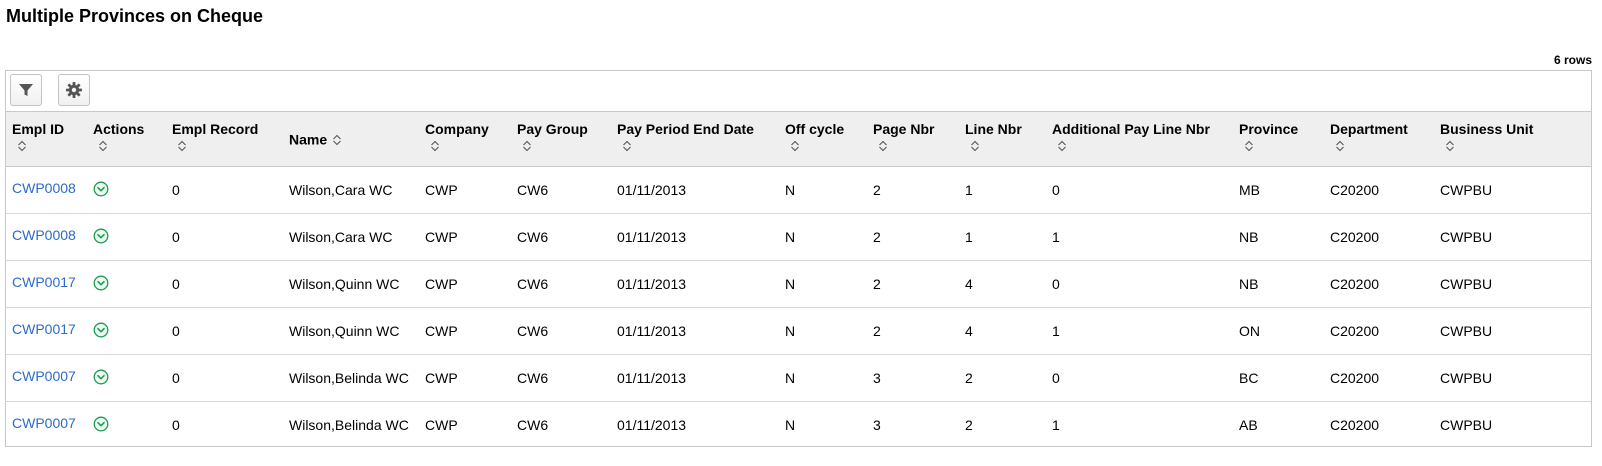  I want to click on gear-icon, so click(74, 90).